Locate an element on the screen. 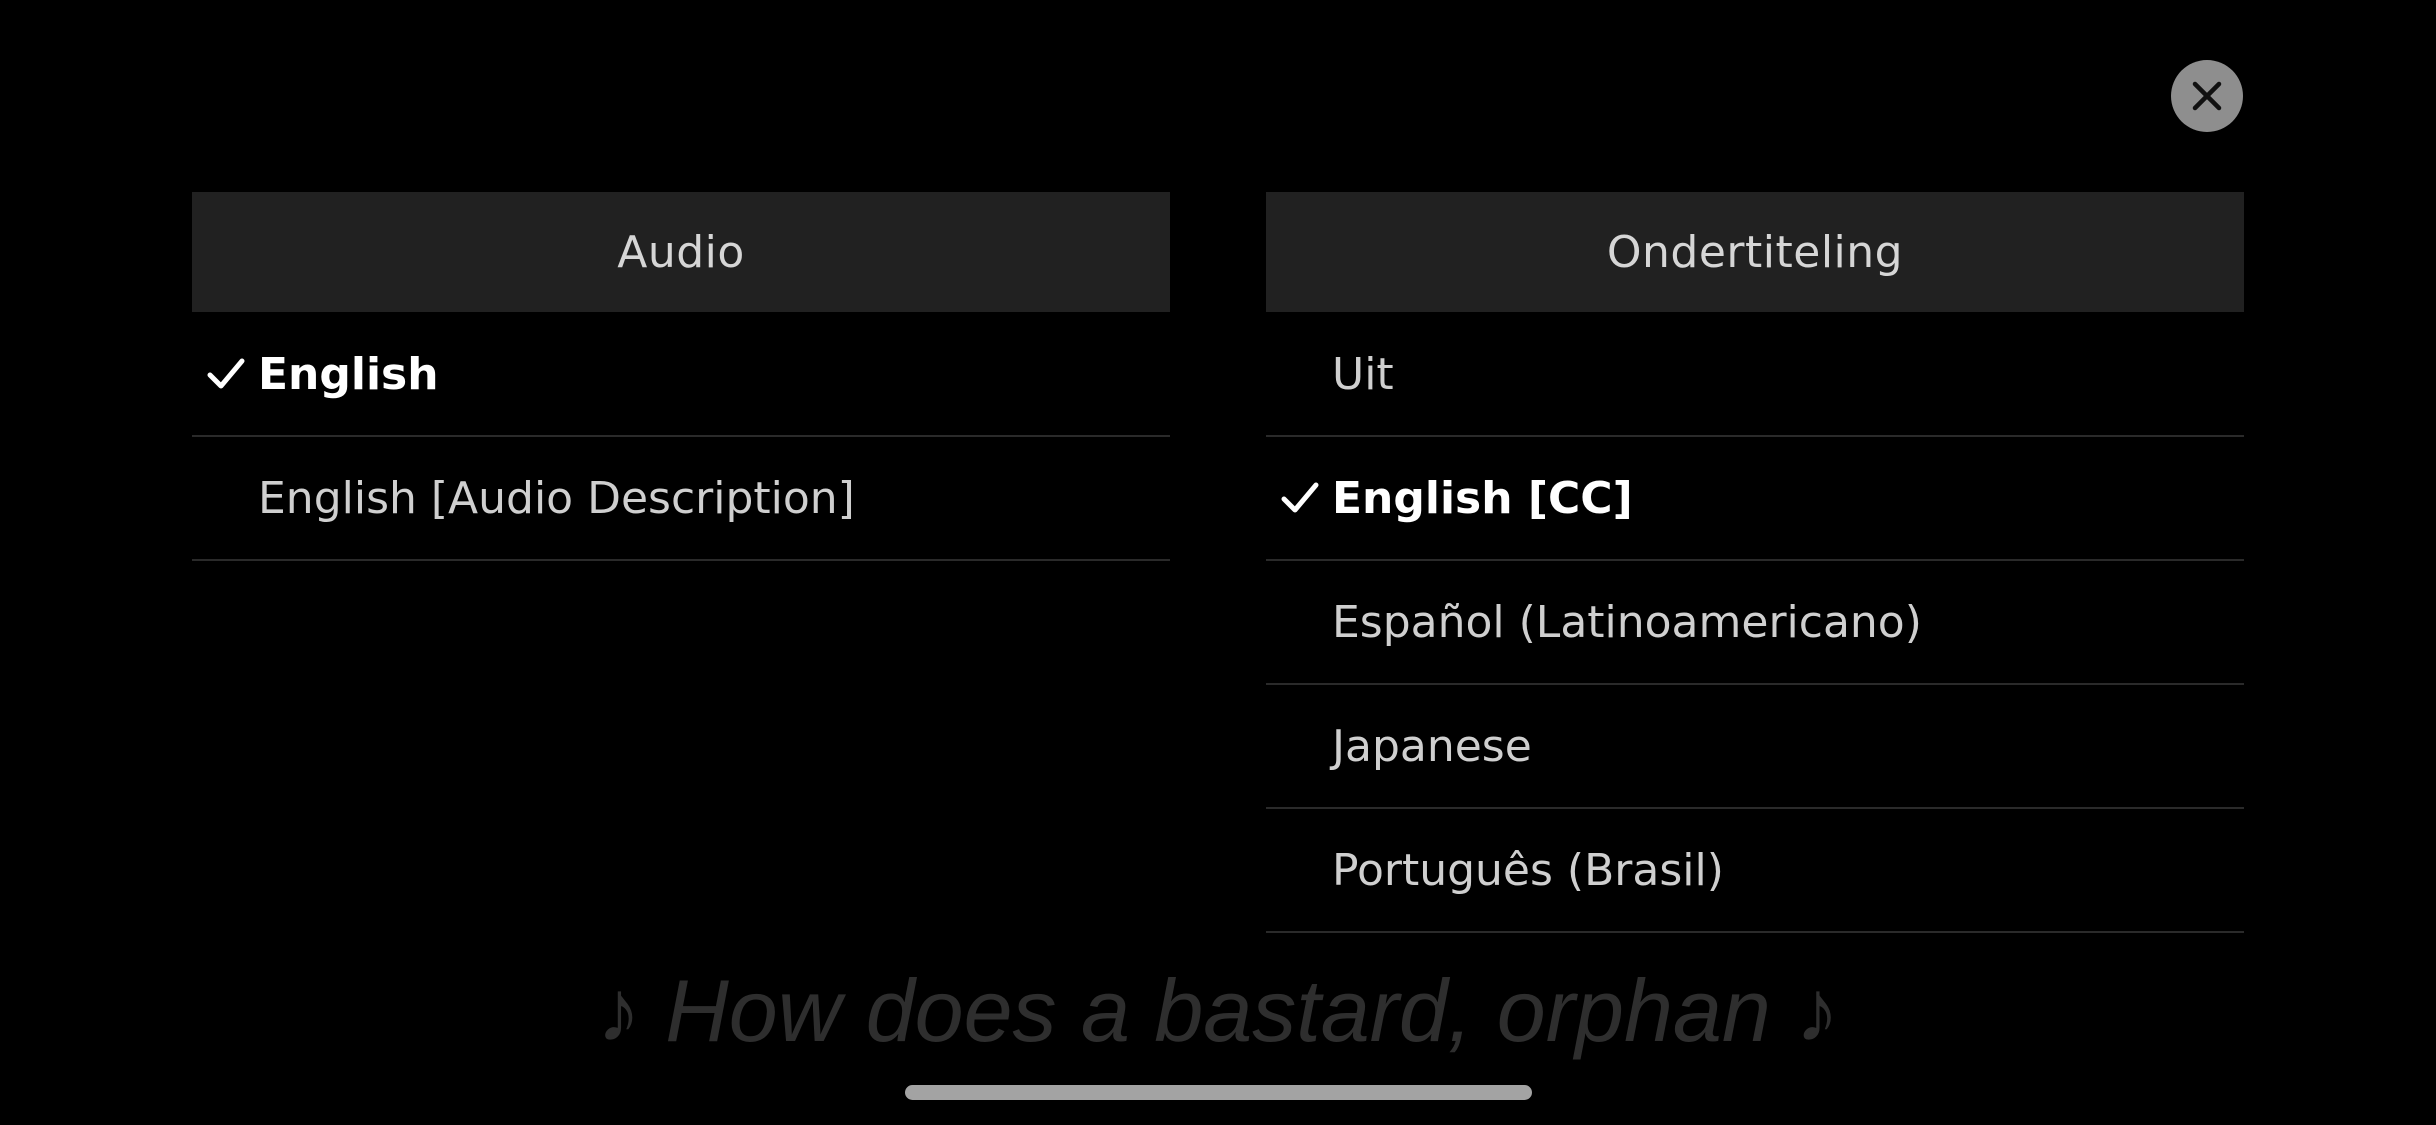 The width and height of the screenshot is (2436, 1125). audio-option-english: English is located at coordinates (681, 375).